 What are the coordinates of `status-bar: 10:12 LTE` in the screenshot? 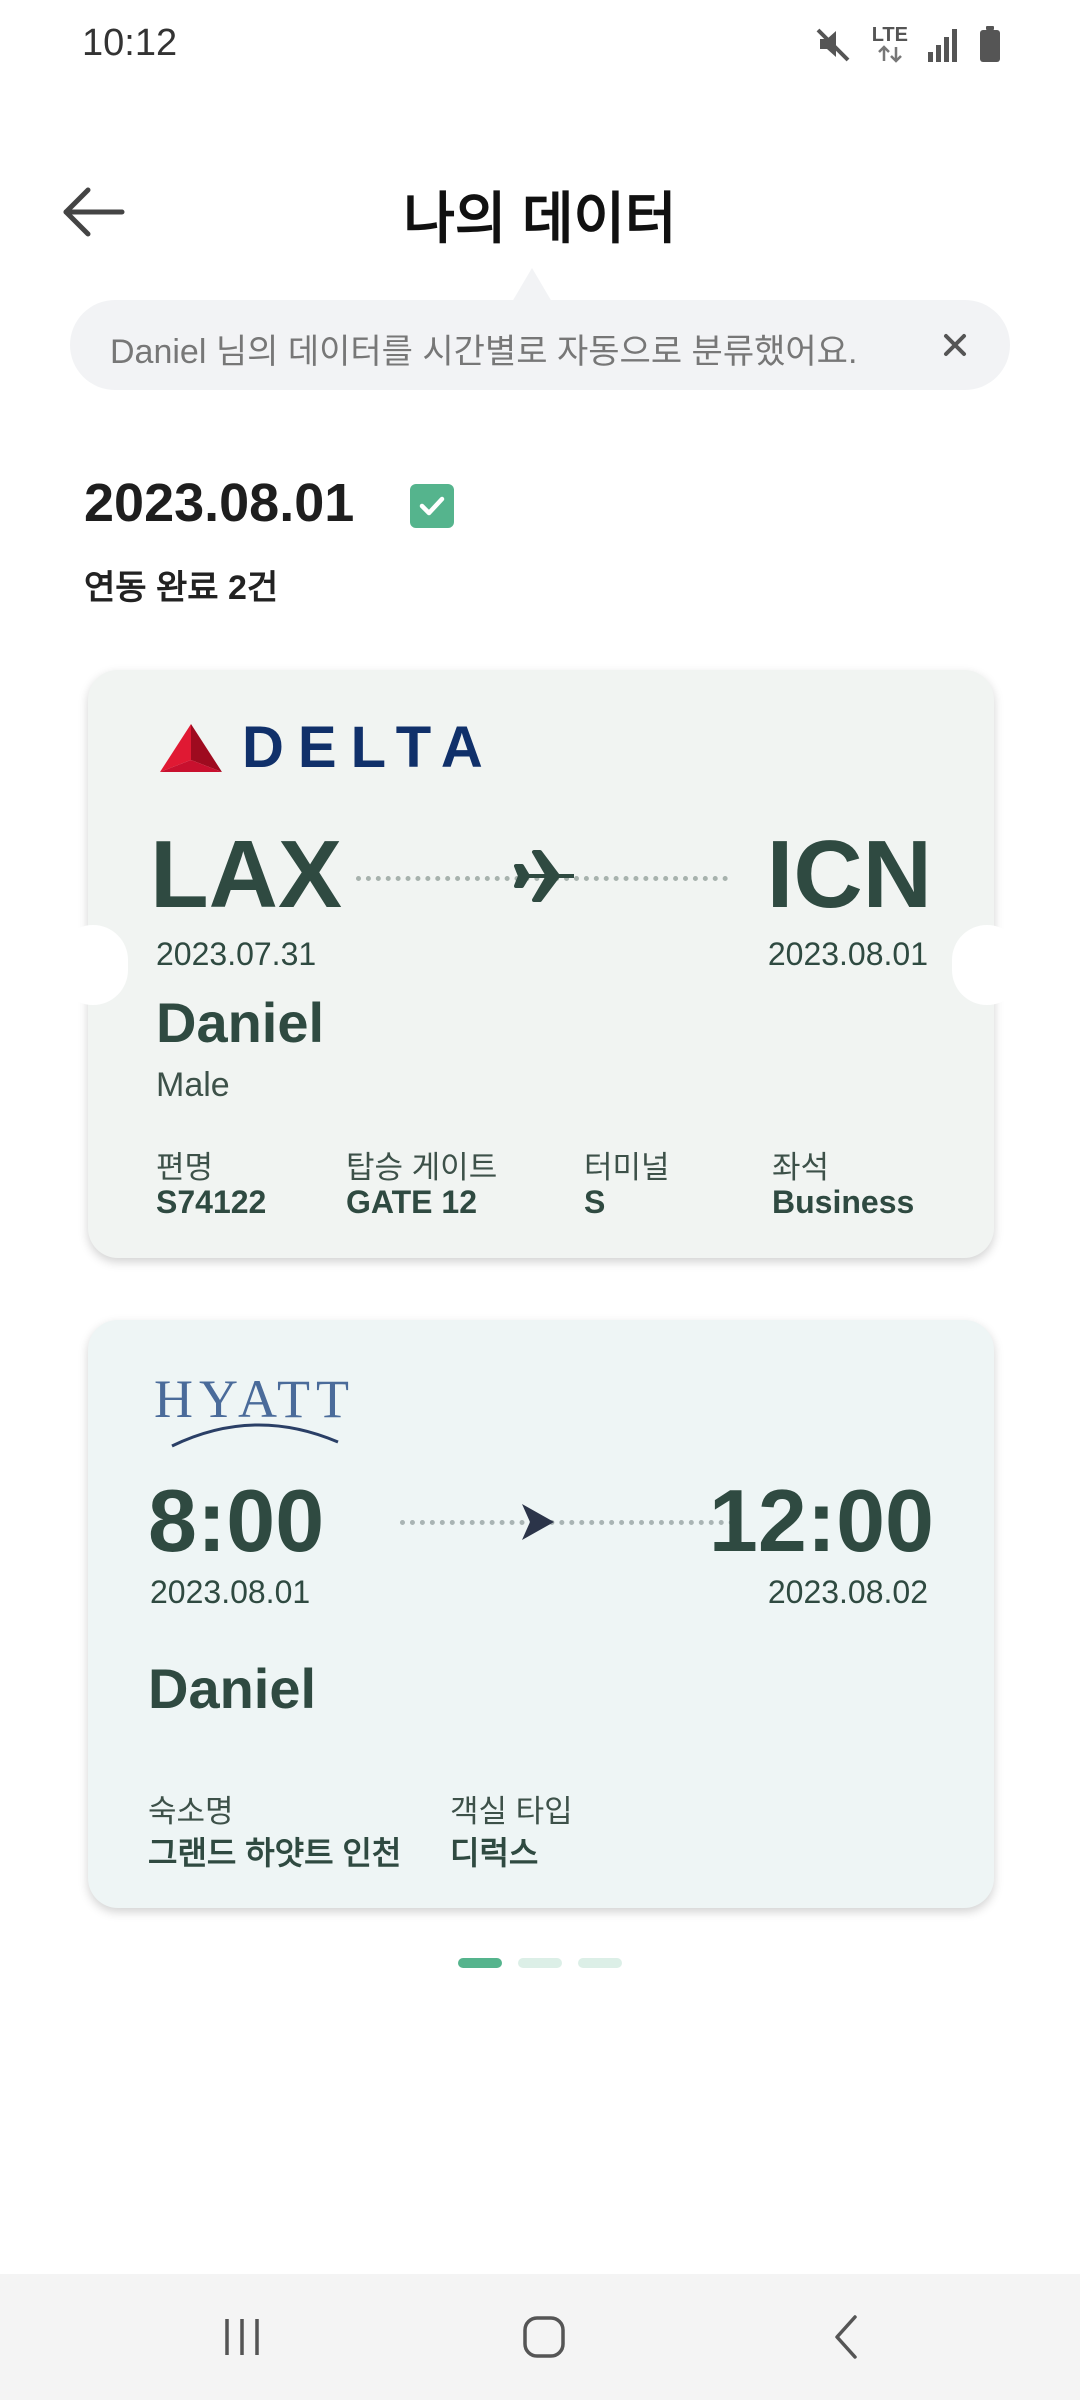 It's located at (540, 45).